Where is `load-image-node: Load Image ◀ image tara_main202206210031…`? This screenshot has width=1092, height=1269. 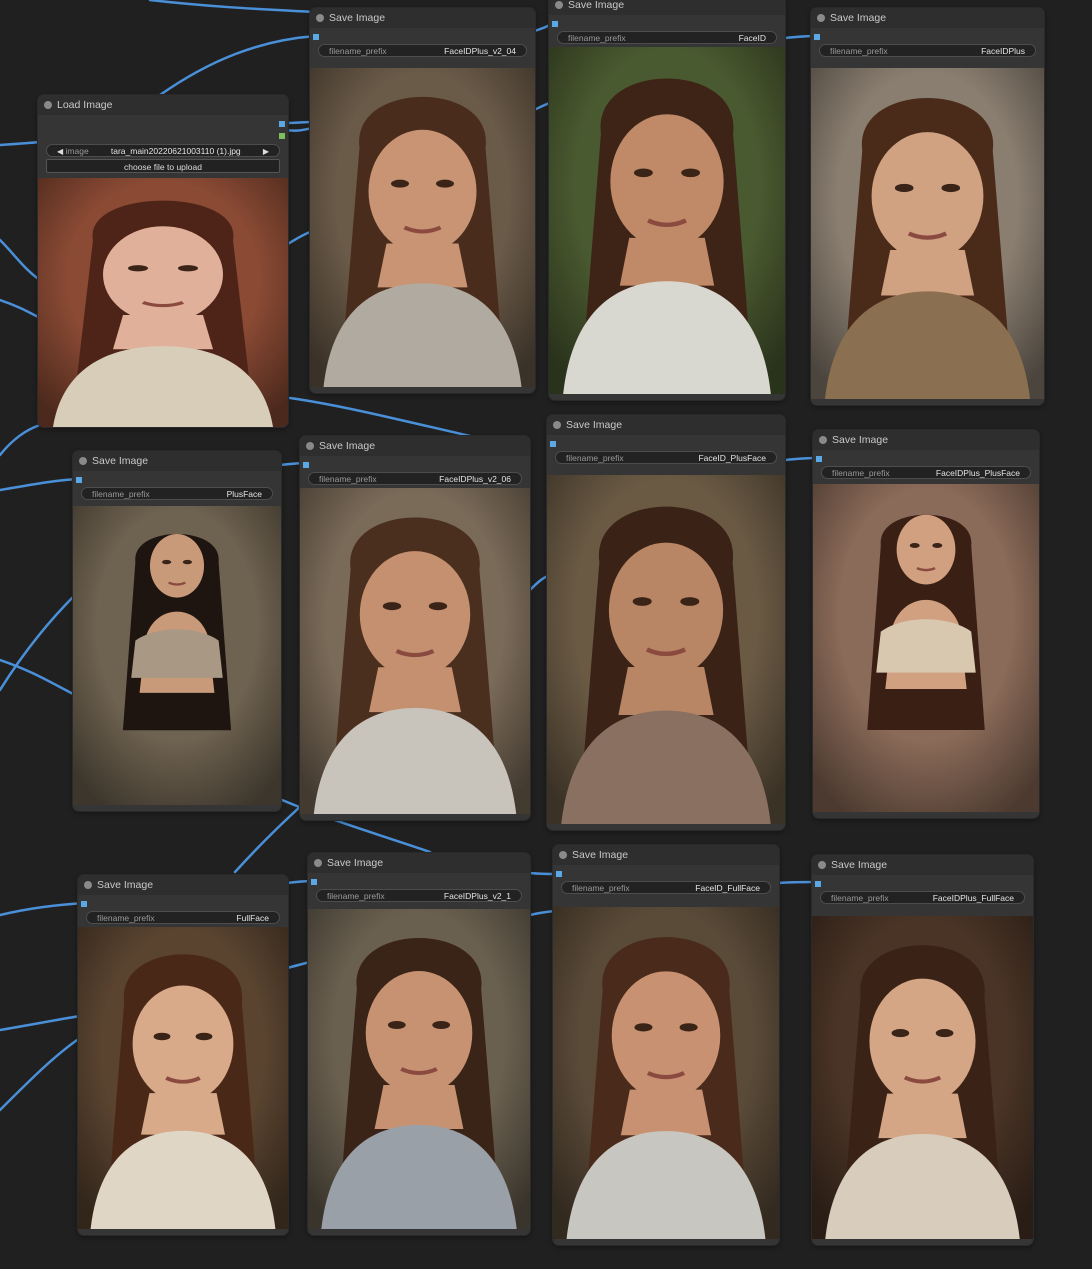 load-image-node: Load Image ◀ image tara_main202206210031… is located at coordinates (163, 261).